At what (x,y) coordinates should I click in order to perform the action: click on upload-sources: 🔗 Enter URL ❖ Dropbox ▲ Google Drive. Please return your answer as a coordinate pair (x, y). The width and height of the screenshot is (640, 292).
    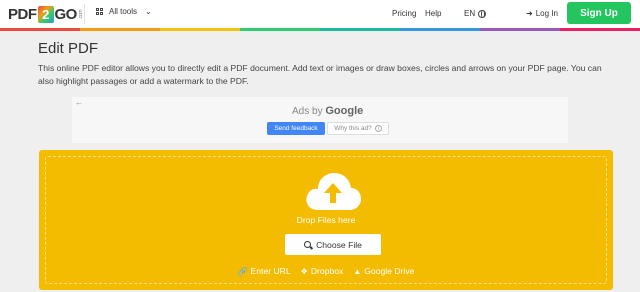
    Looking at the image, I should click on (326, 271).